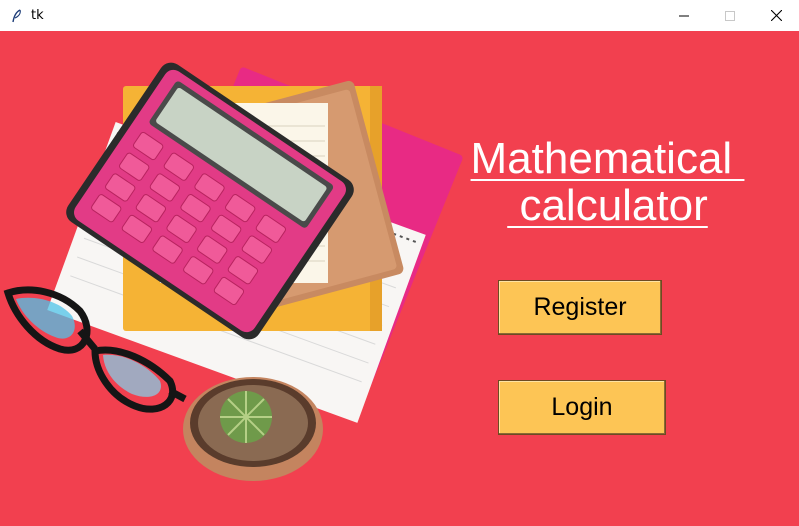 This screenshot has width=799, height=526. I want to click on close-button, so click(776, 15).